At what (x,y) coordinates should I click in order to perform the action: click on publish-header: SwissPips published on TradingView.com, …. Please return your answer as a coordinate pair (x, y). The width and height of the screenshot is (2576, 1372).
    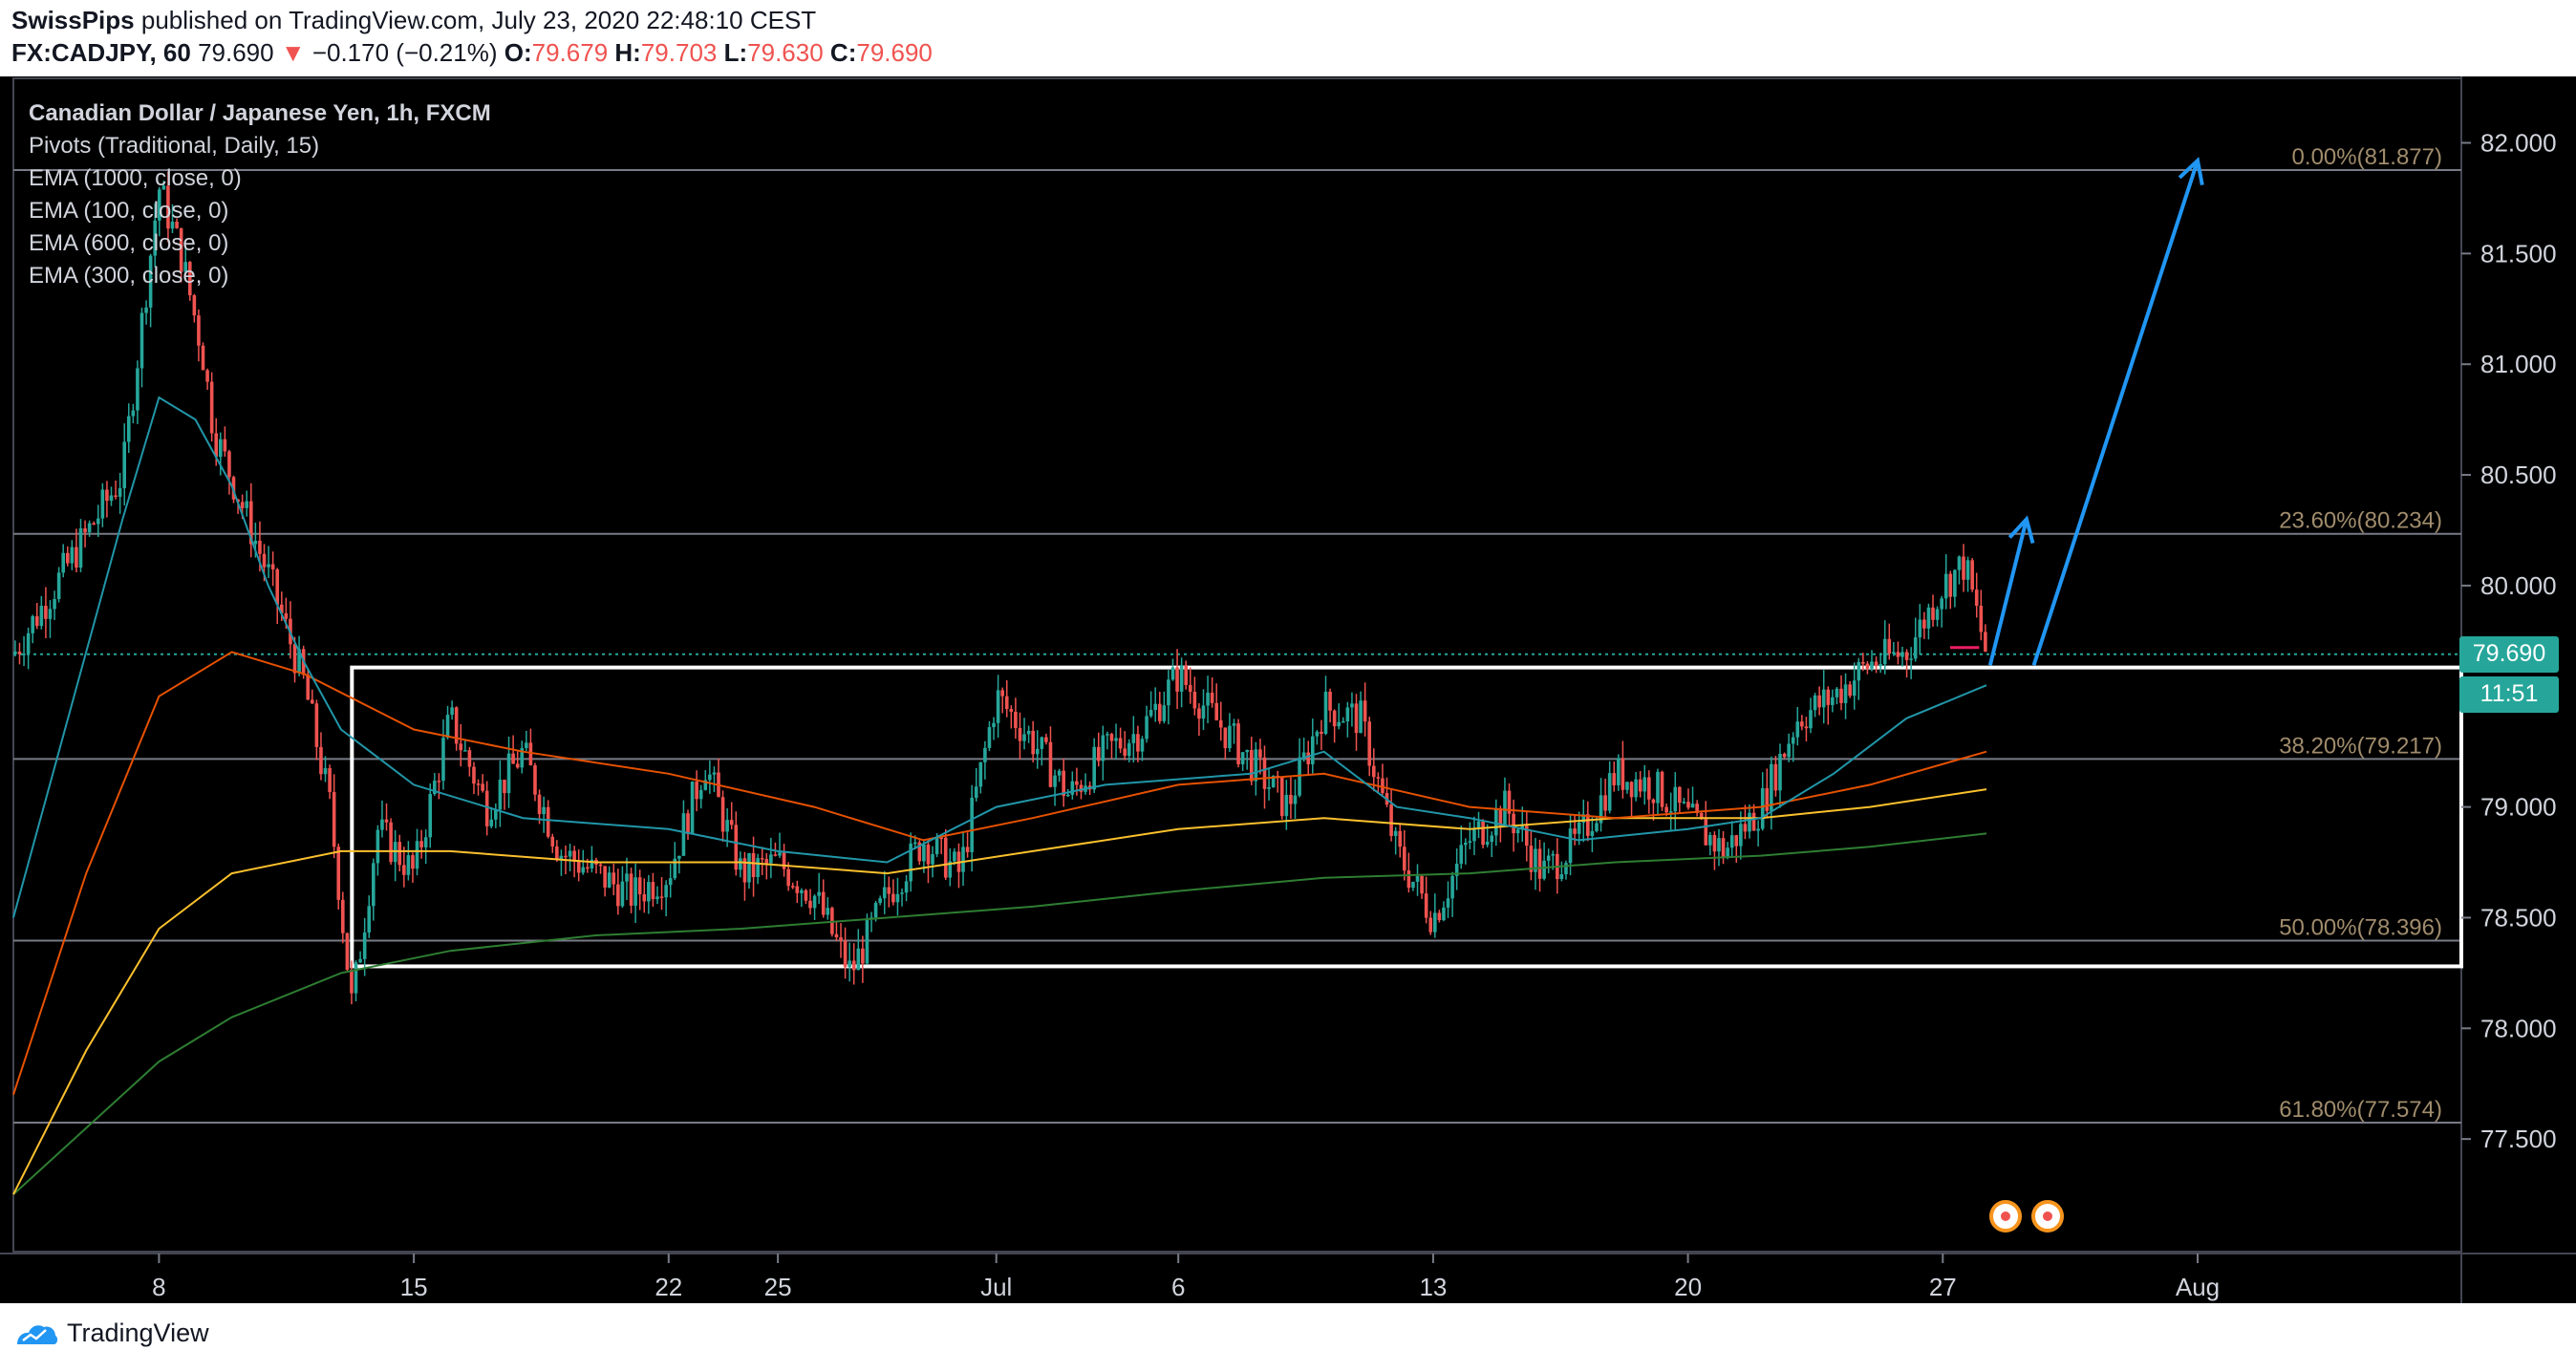
    Looking at the image, I should click on (1288, 38).